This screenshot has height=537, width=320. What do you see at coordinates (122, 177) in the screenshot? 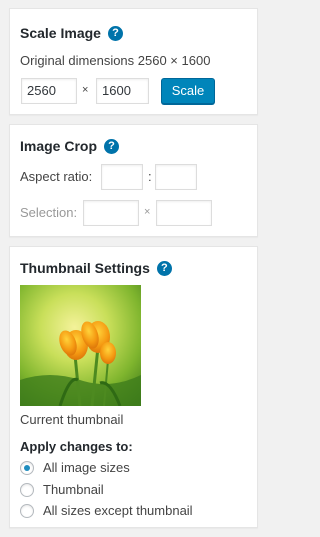
I see `aspect-ratio-width-input` at bounding box center [122, 177].